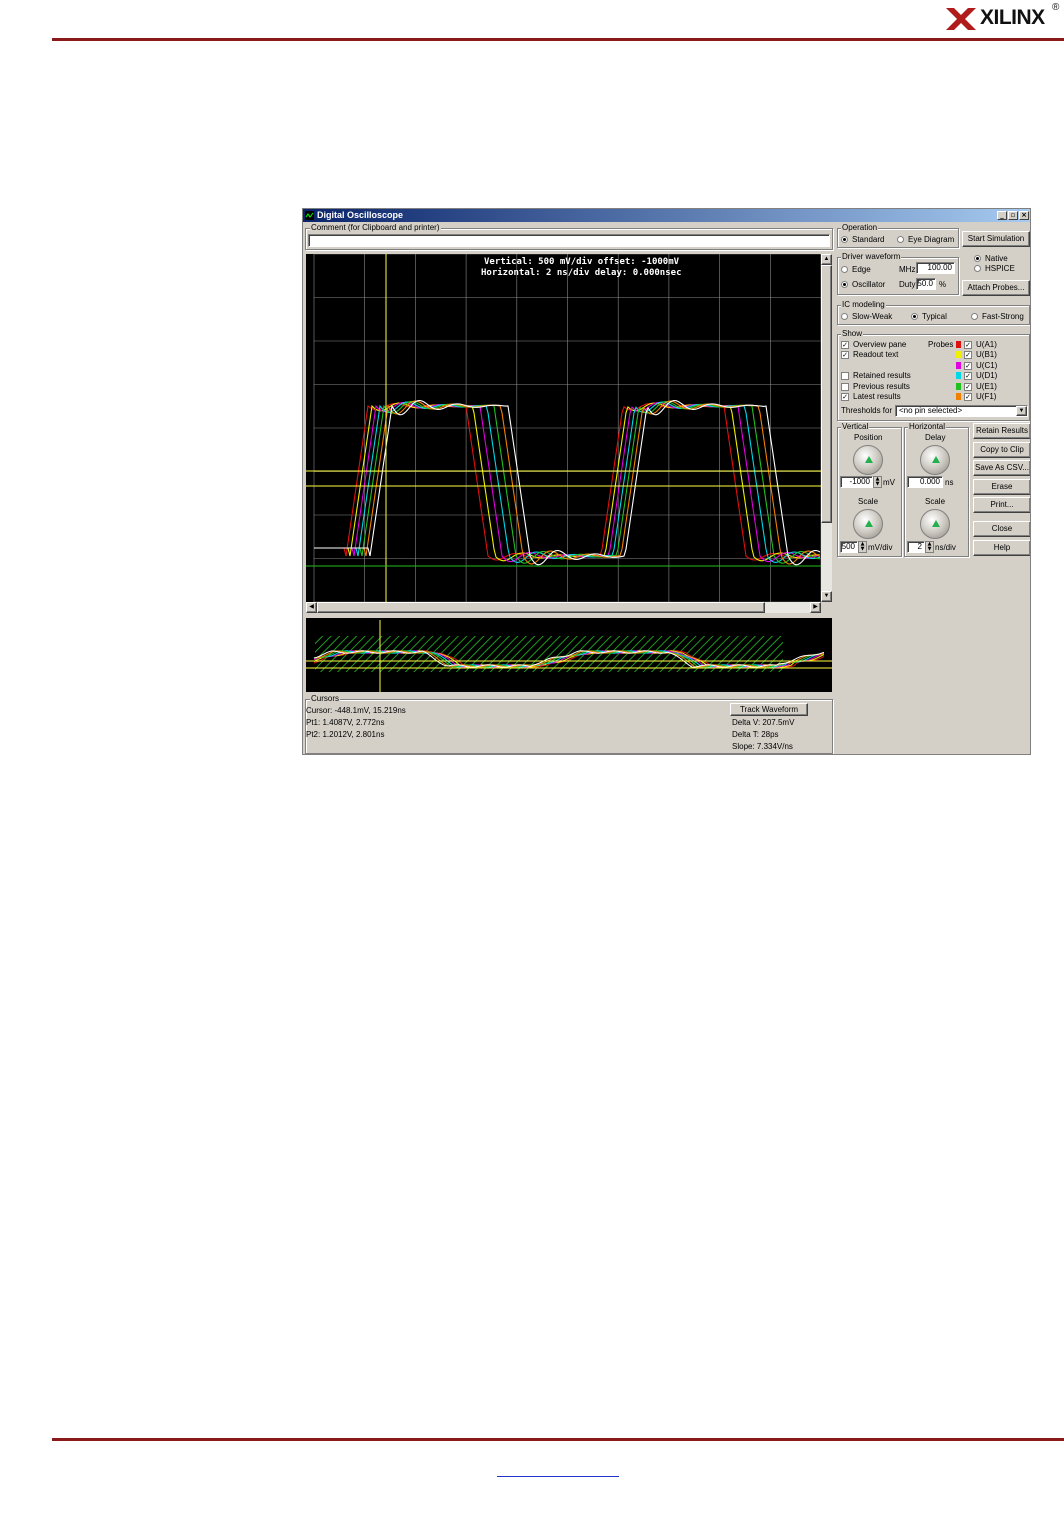 Image resolution: width=1064 pixels, height=1517 pixels. What do you see at coordinates (987, 365) in the screenshot?
I see `probe-label: U(C1)` at bounding box center [987, 365].